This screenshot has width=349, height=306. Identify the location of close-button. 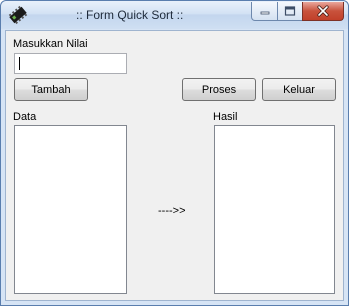
(323, 11).